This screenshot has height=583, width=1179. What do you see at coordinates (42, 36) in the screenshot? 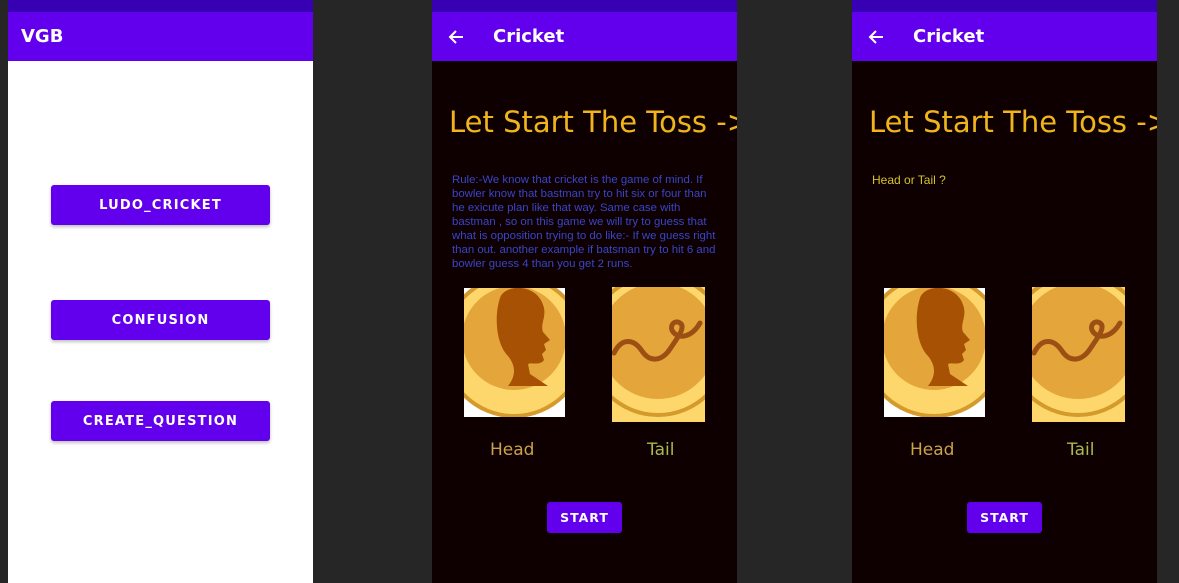
I see `app-title: VGB` at bounding box center [42, 36].